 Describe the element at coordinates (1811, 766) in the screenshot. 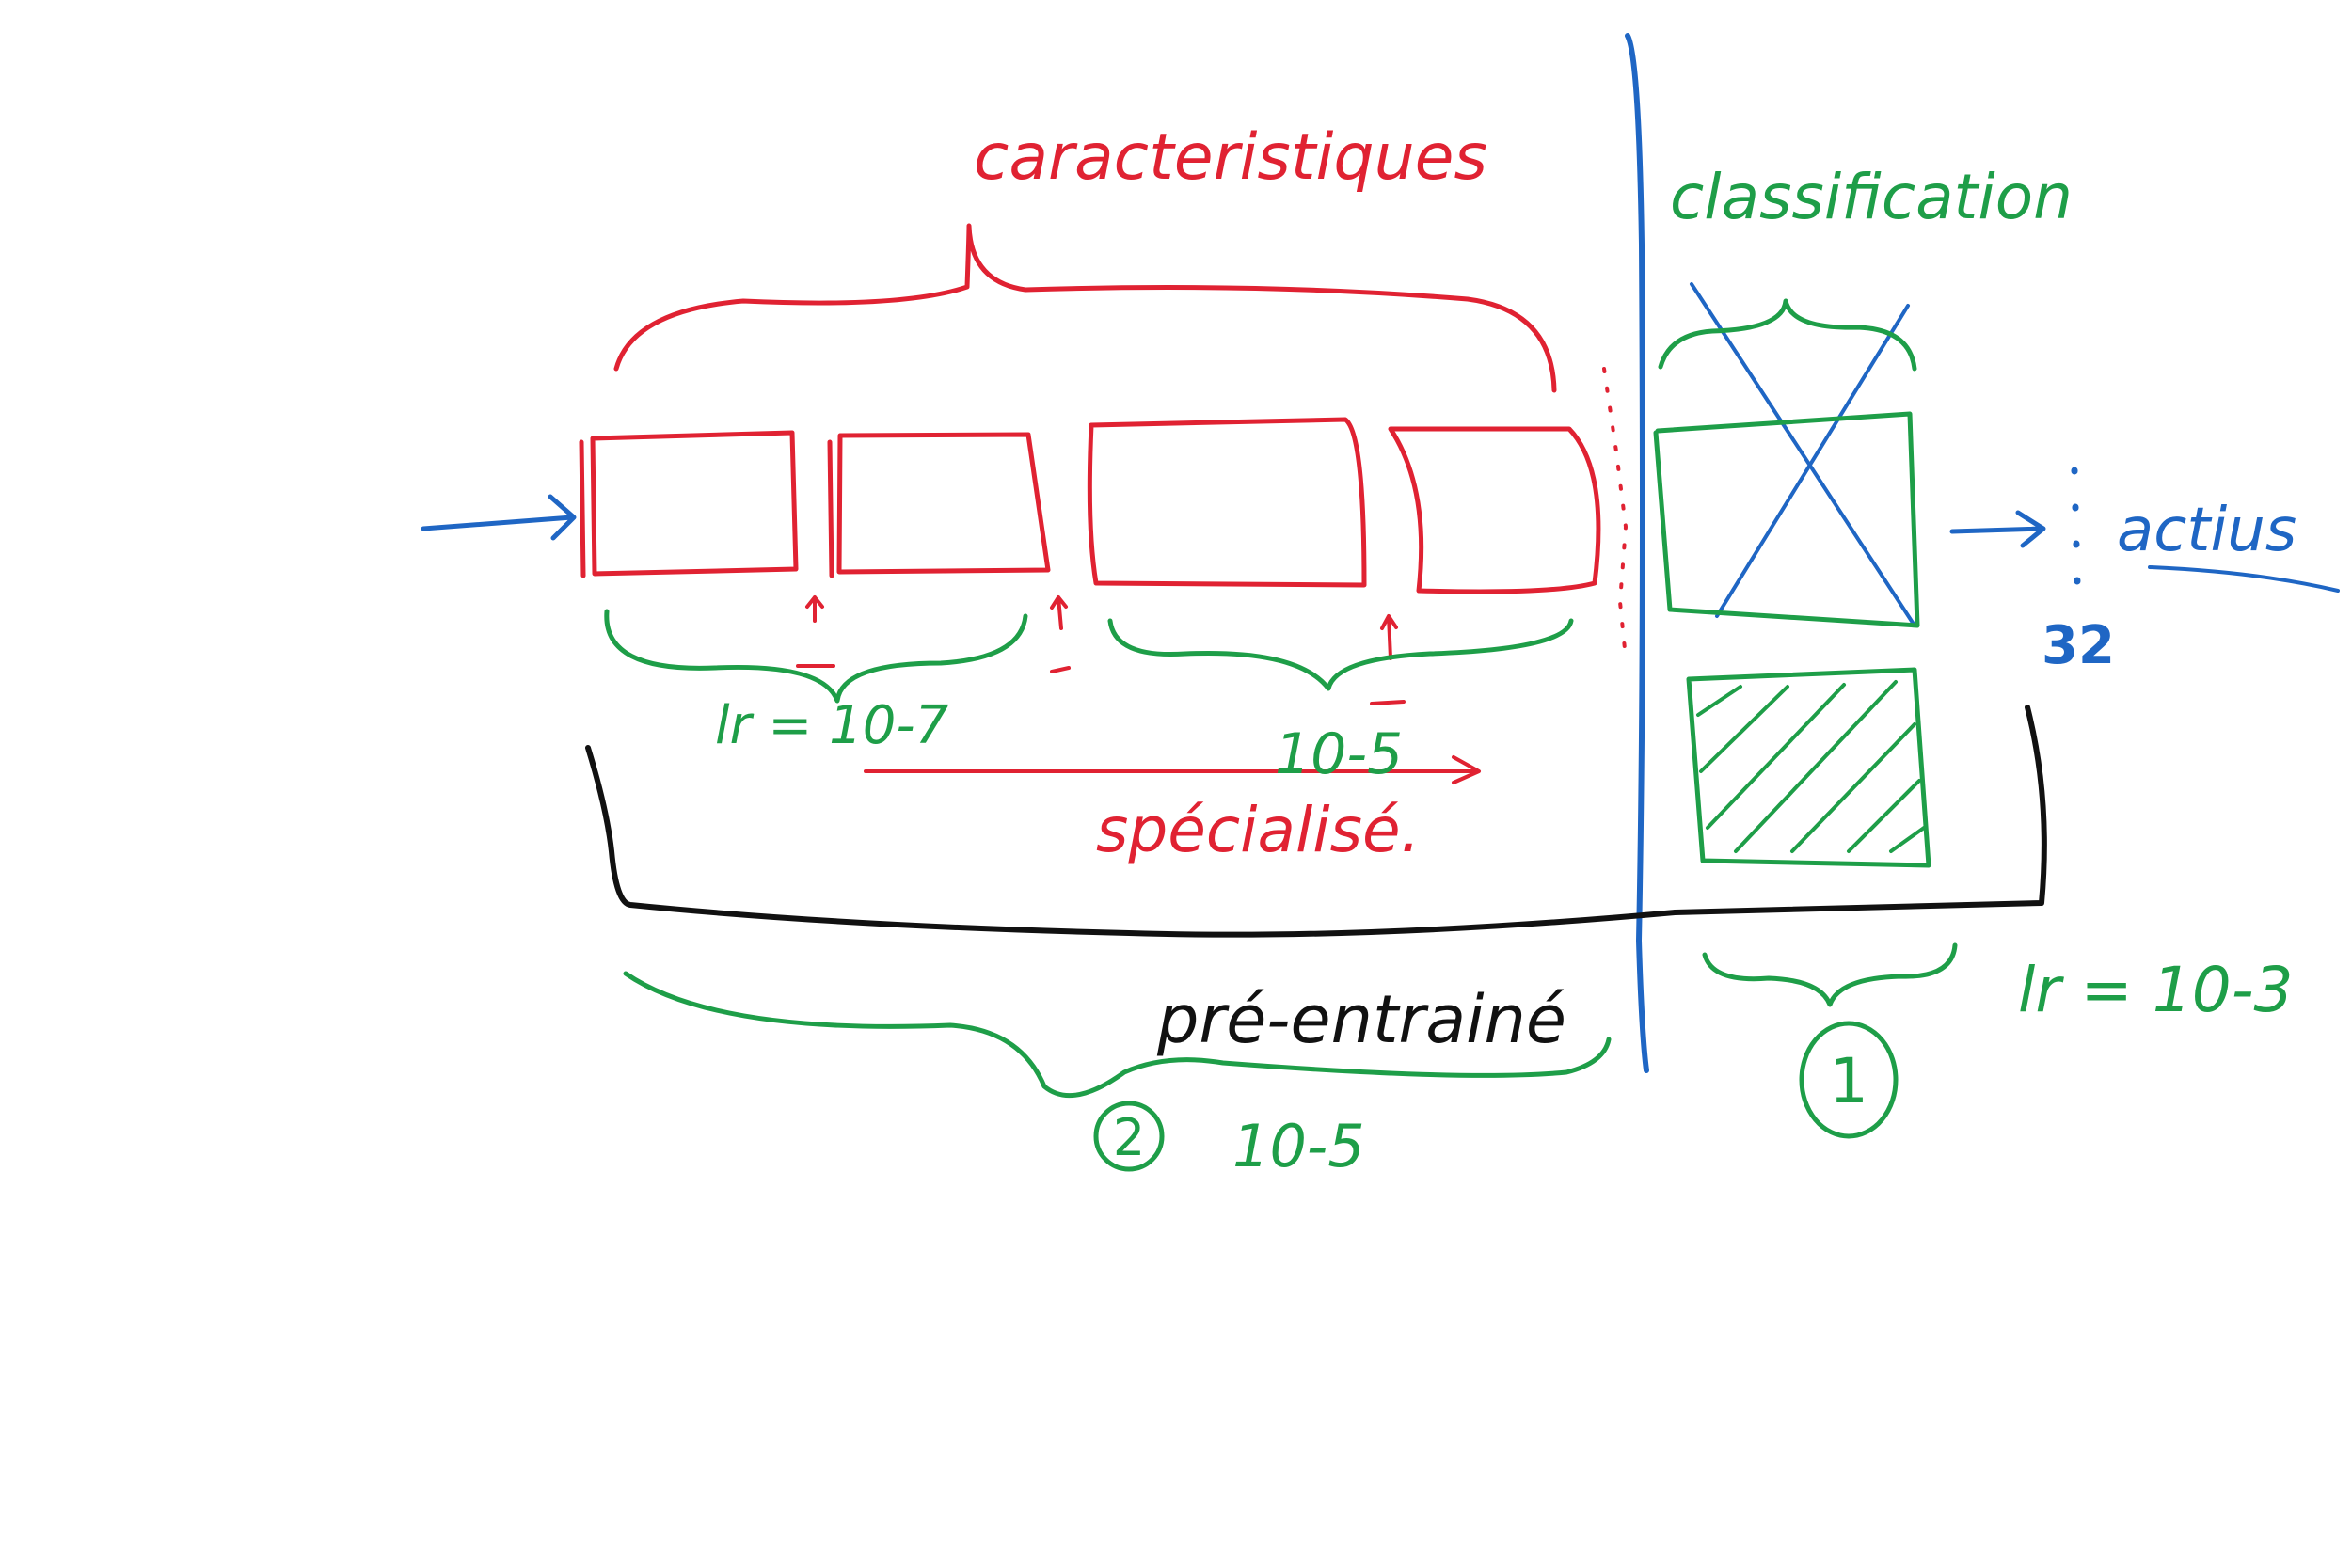

I see `head-layer-new-hatching` at that location.